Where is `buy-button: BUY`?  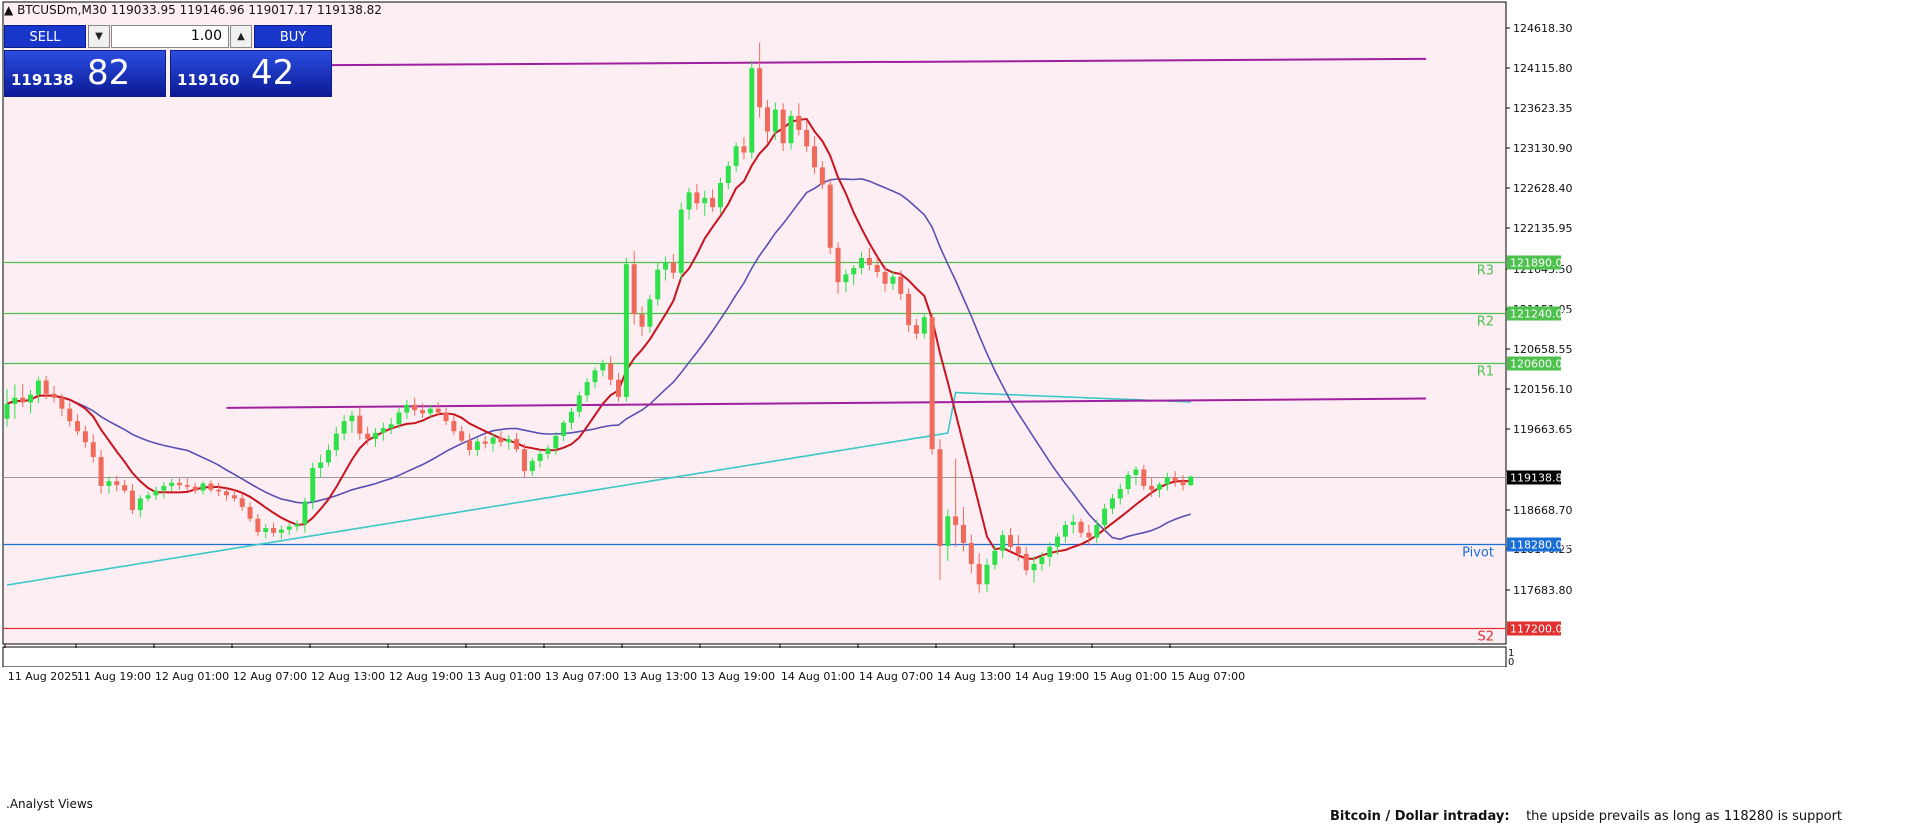
buy-button: BUY is located at coordinates (293, 36).